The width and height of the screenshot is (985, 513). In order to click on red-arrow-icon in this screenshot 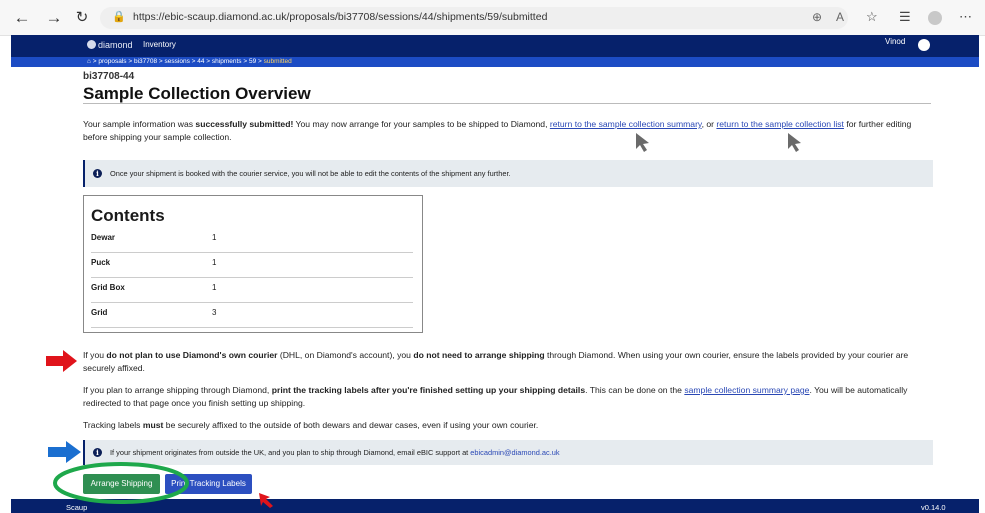, I will do `click(61, 361)`.